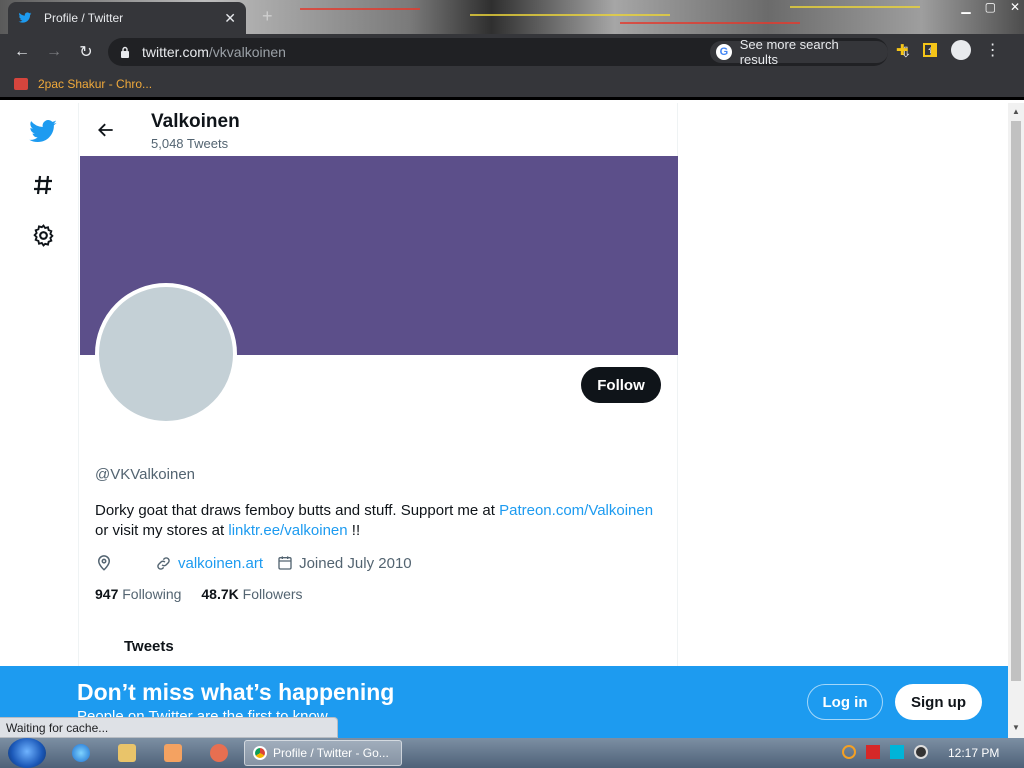 This screenshot has height=768, width=1024. What do you see at coordinates (104, 563) in the screenshot?
I see `location-icon` at bounding box center [104, 563].